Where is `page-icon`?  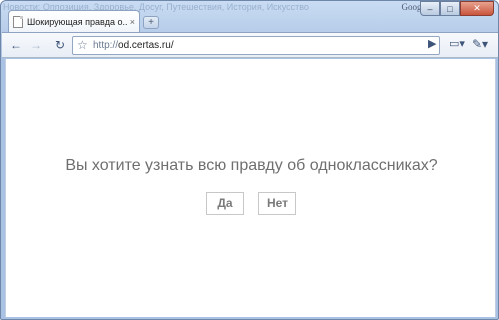 page-icon is located at coordinates (18, 21).